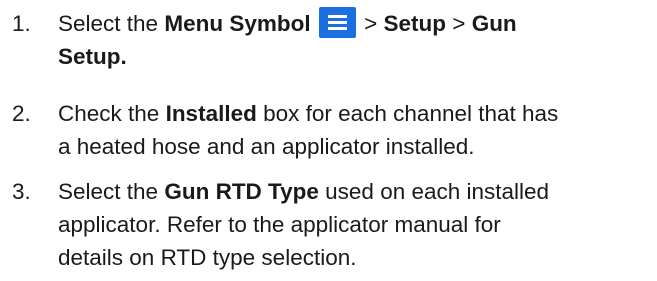 The width and height of the screenshot is (657, 281). Describe the element at coordinates (21, 23) in the screenshot. I see `step-number: 1.` at that location.